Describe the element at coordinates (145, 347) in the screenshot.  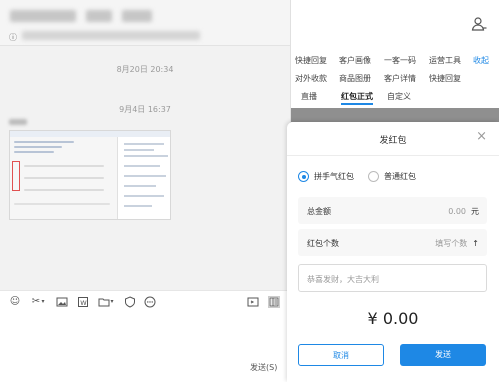
I see `message-input` at that location.